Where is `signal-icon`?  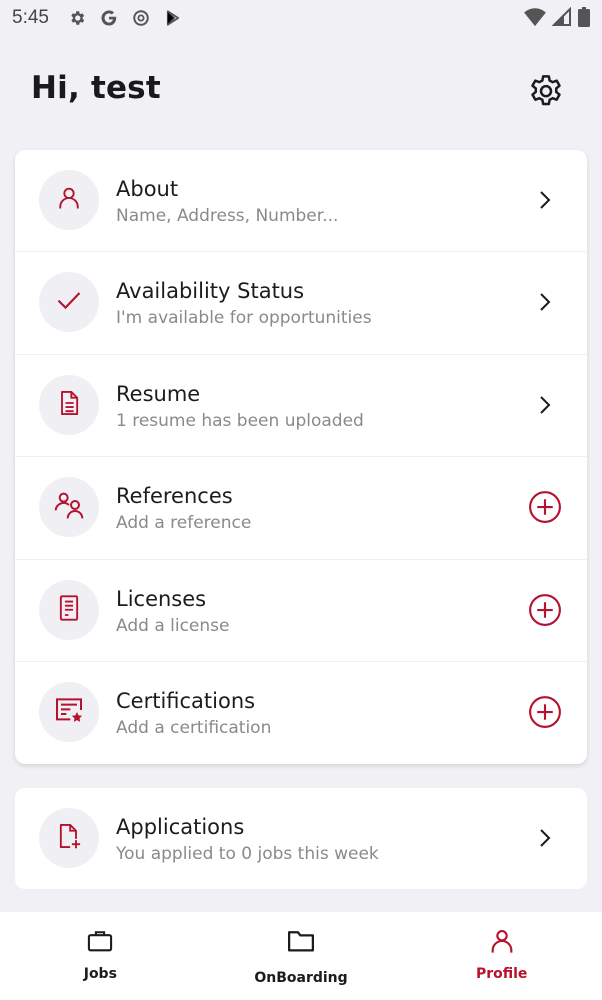 signal-icon is located at coordinates (561, 19).